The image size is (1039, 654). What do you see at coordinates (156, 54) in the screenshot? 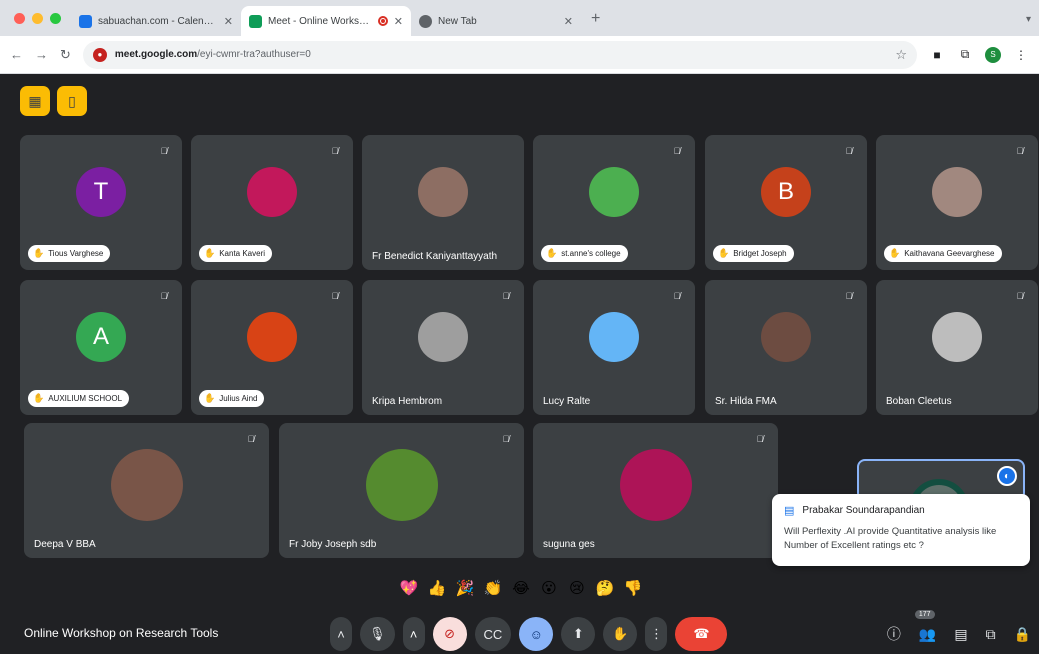
I see `url-host: meet.google.com` at bounding box center [156, 54].